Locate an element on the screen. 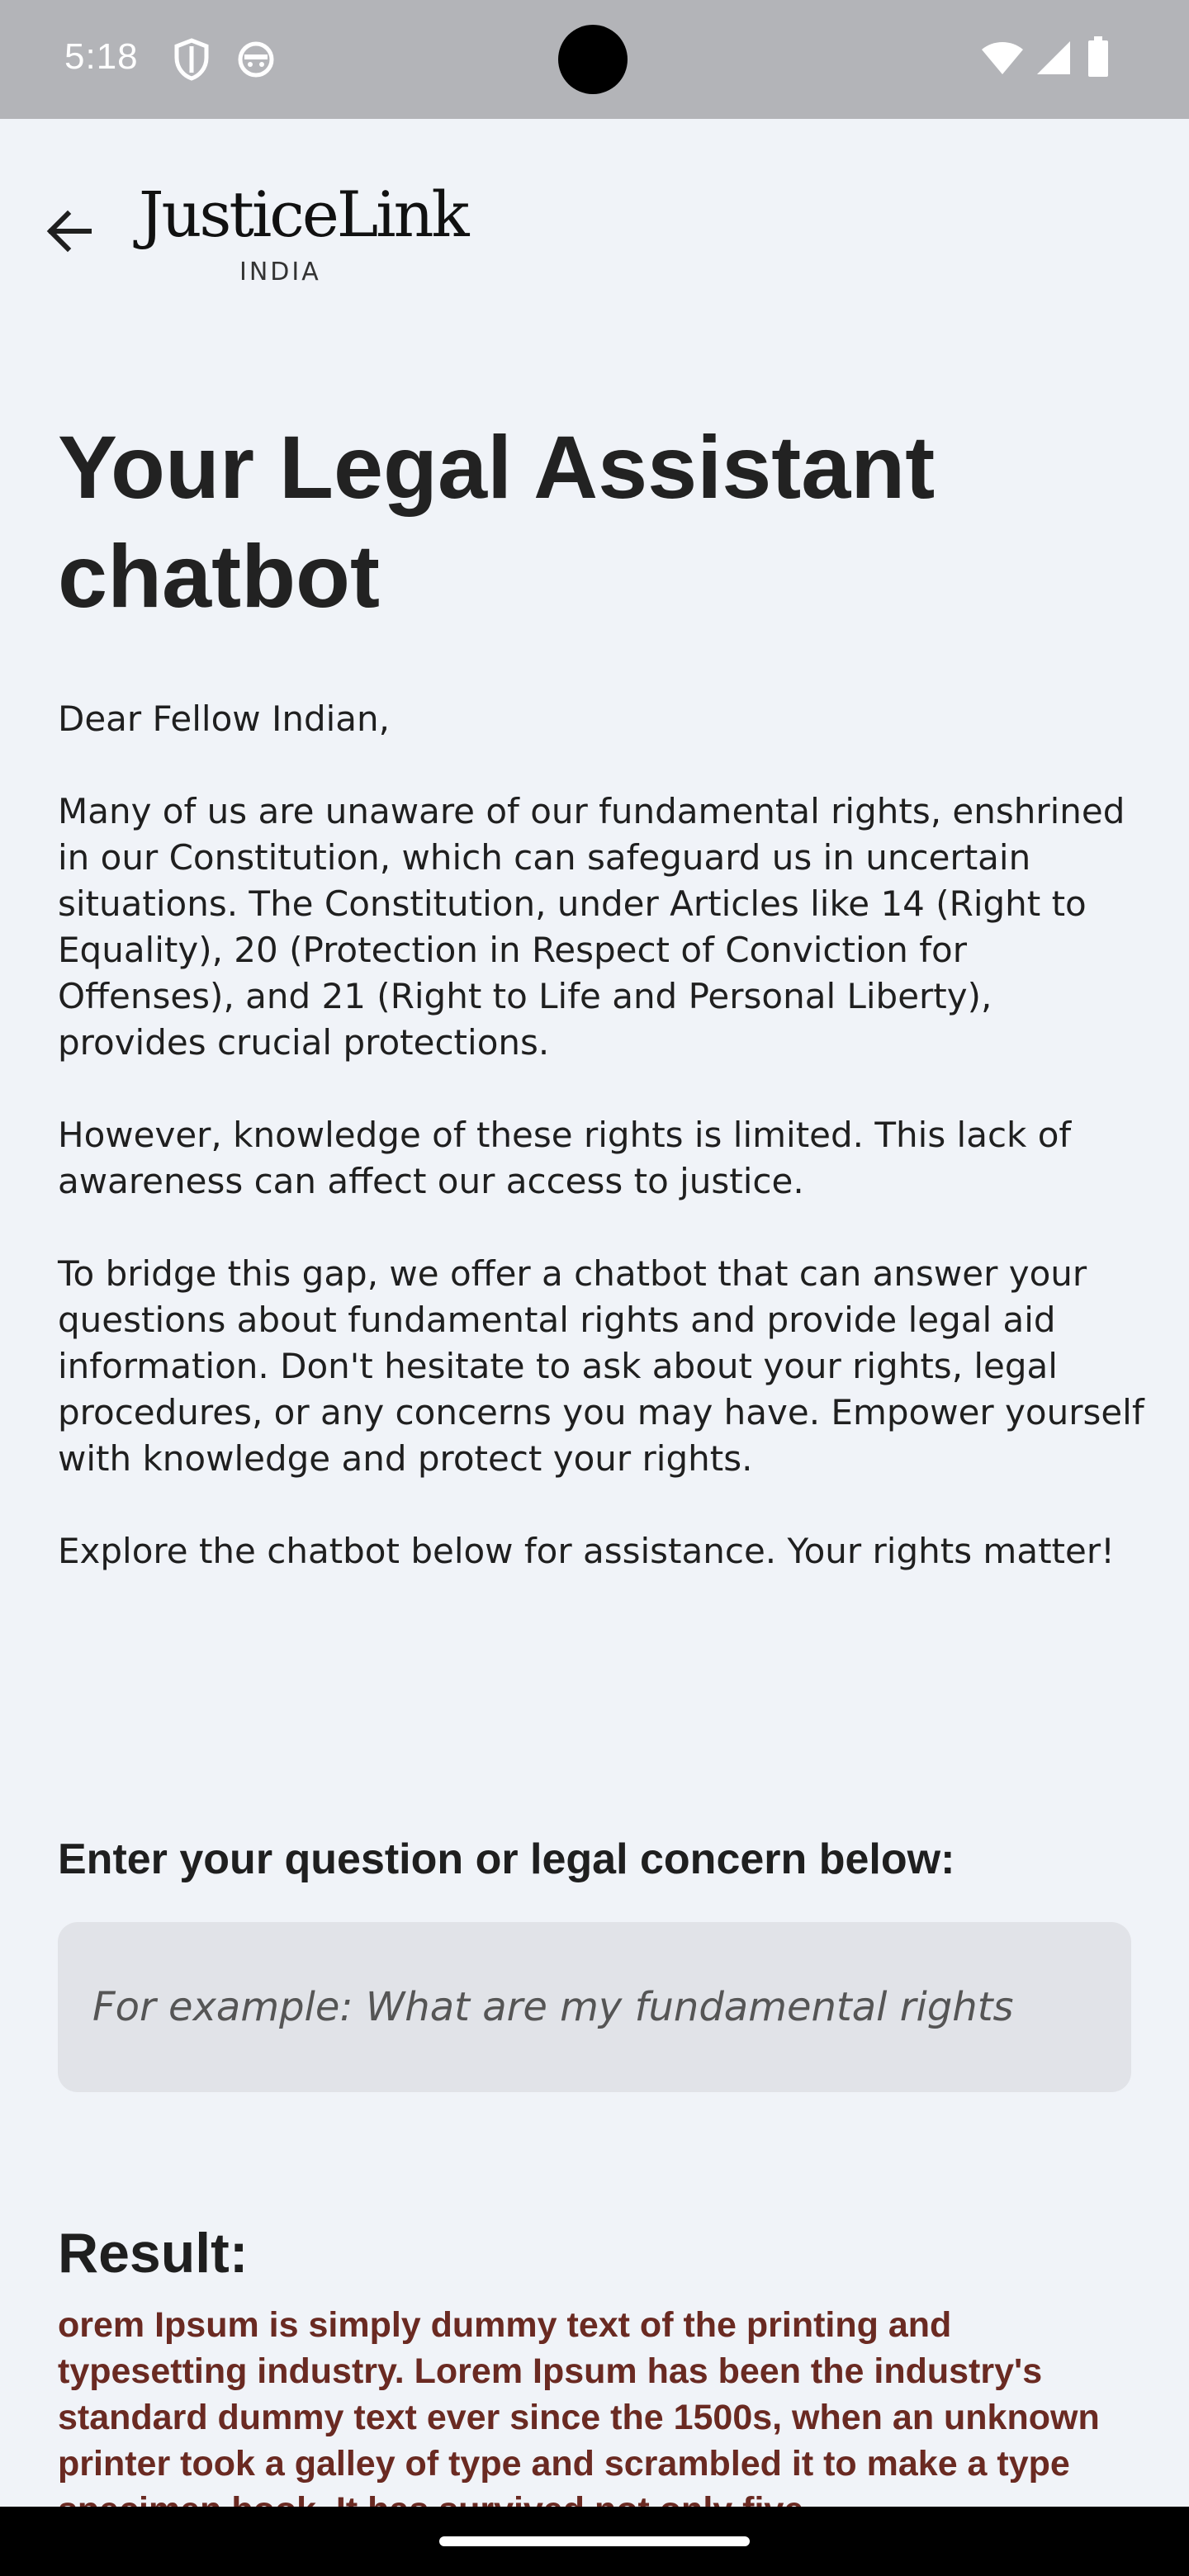 The width and height of the screenshot is (1189, 2576). status-bar: 5:18 is located at coordinates (594, 59).